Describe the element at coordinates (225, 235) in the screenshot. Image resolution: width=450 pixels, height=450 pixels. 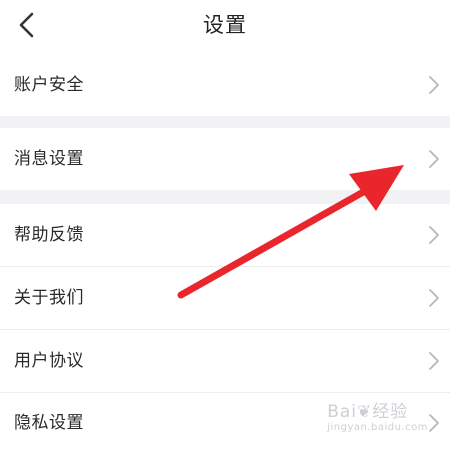
I see `settings-item-help-feedback: 帮助反馈` at that location.